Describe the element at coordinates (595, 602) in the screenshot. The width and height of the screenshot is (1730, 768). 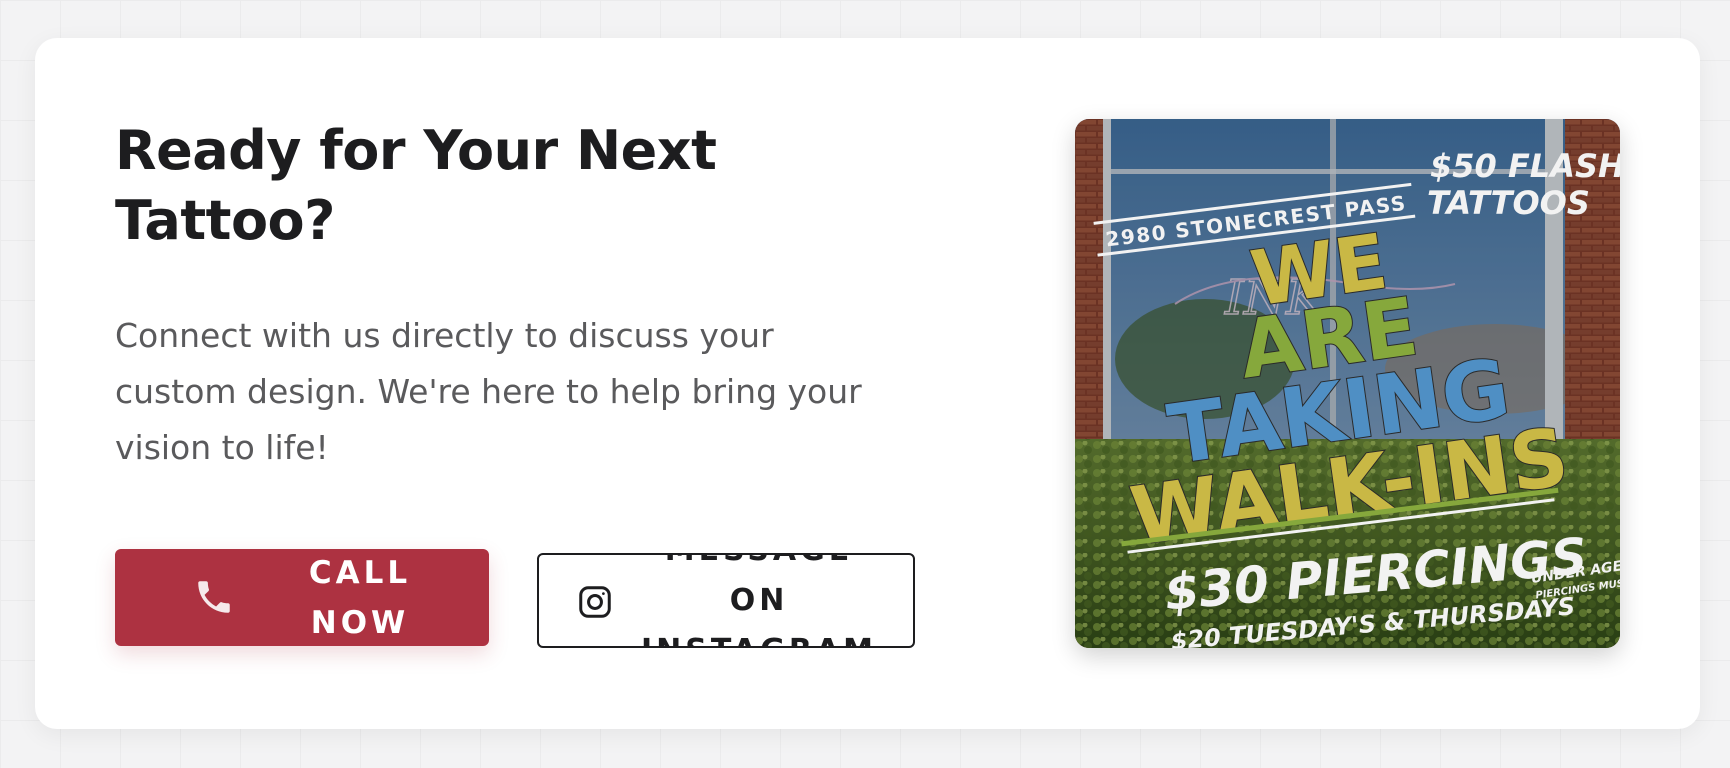
I see `instagram-icon` at that location.